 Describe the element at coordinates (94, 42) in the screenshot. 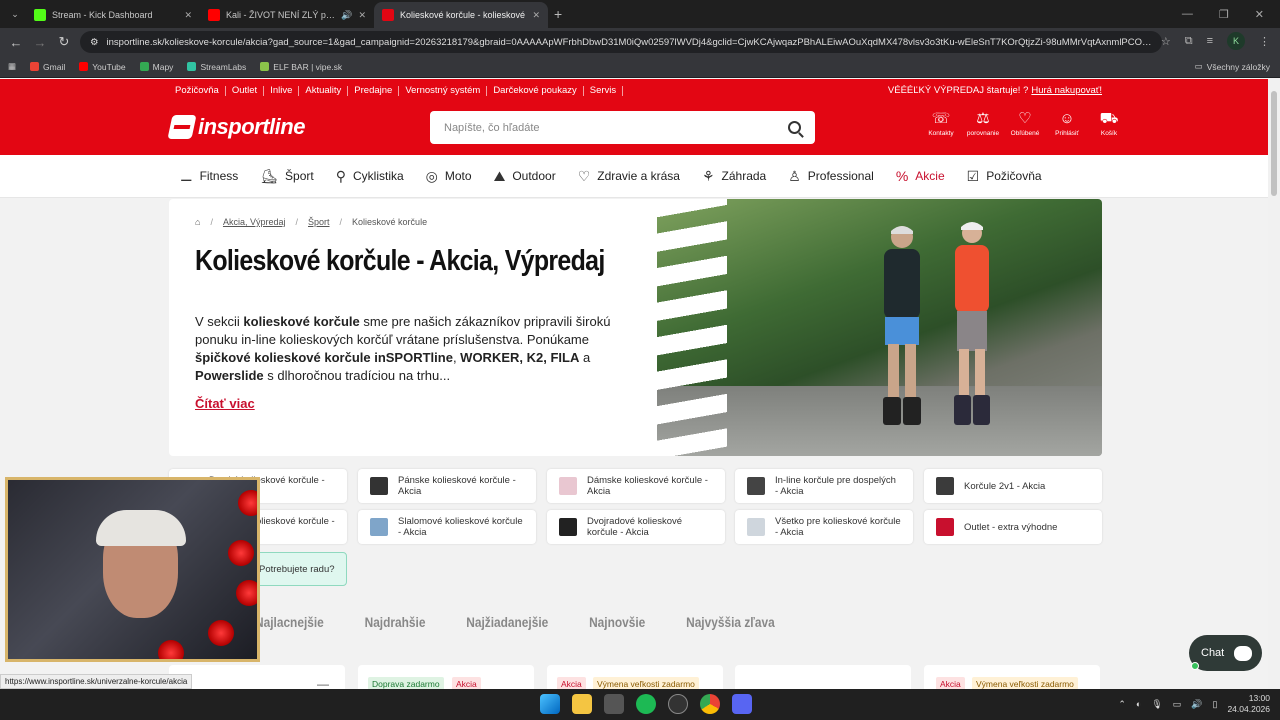

I see `site-info-icon: ⚙` at that location.